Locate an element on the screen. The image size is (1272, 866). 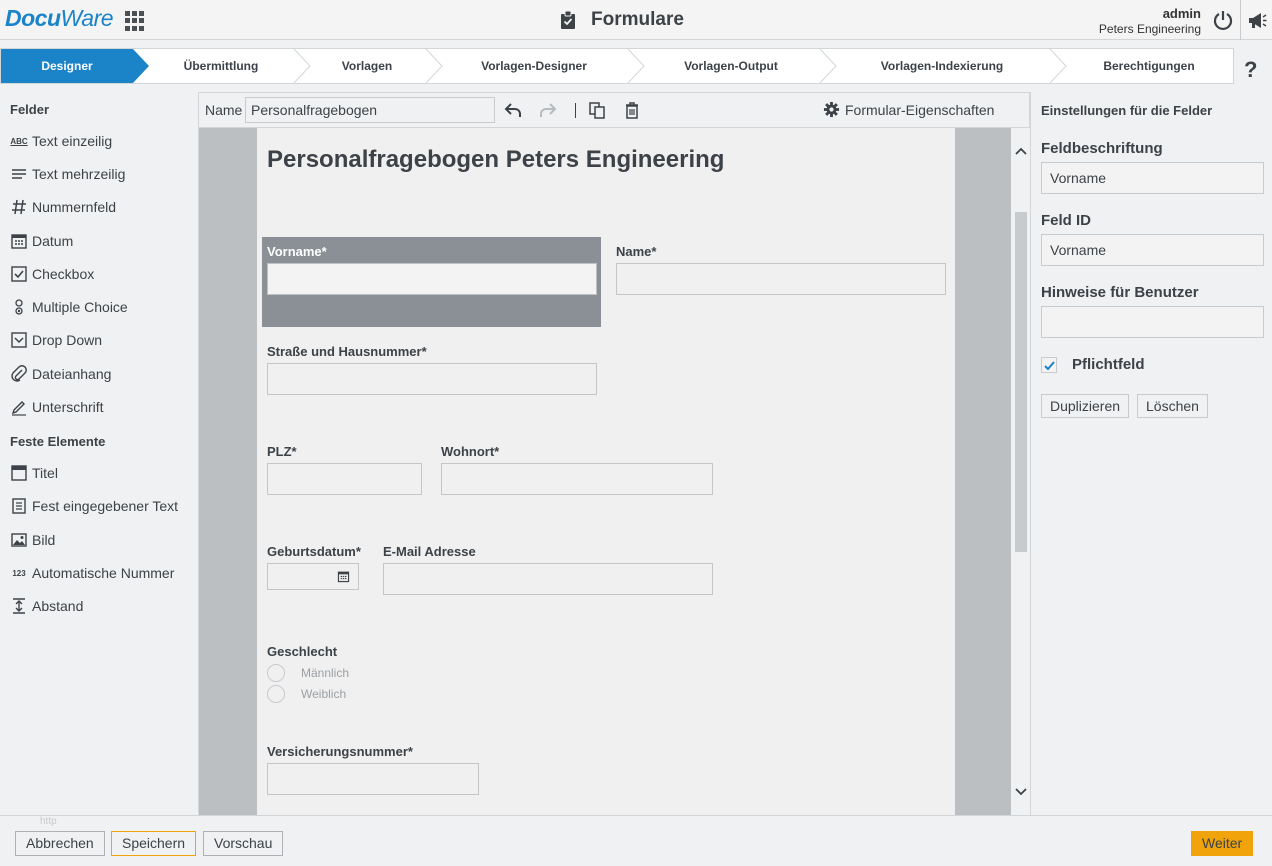
fixed-elements-heading: Feste Elemente is located at coordinates (58, 441).